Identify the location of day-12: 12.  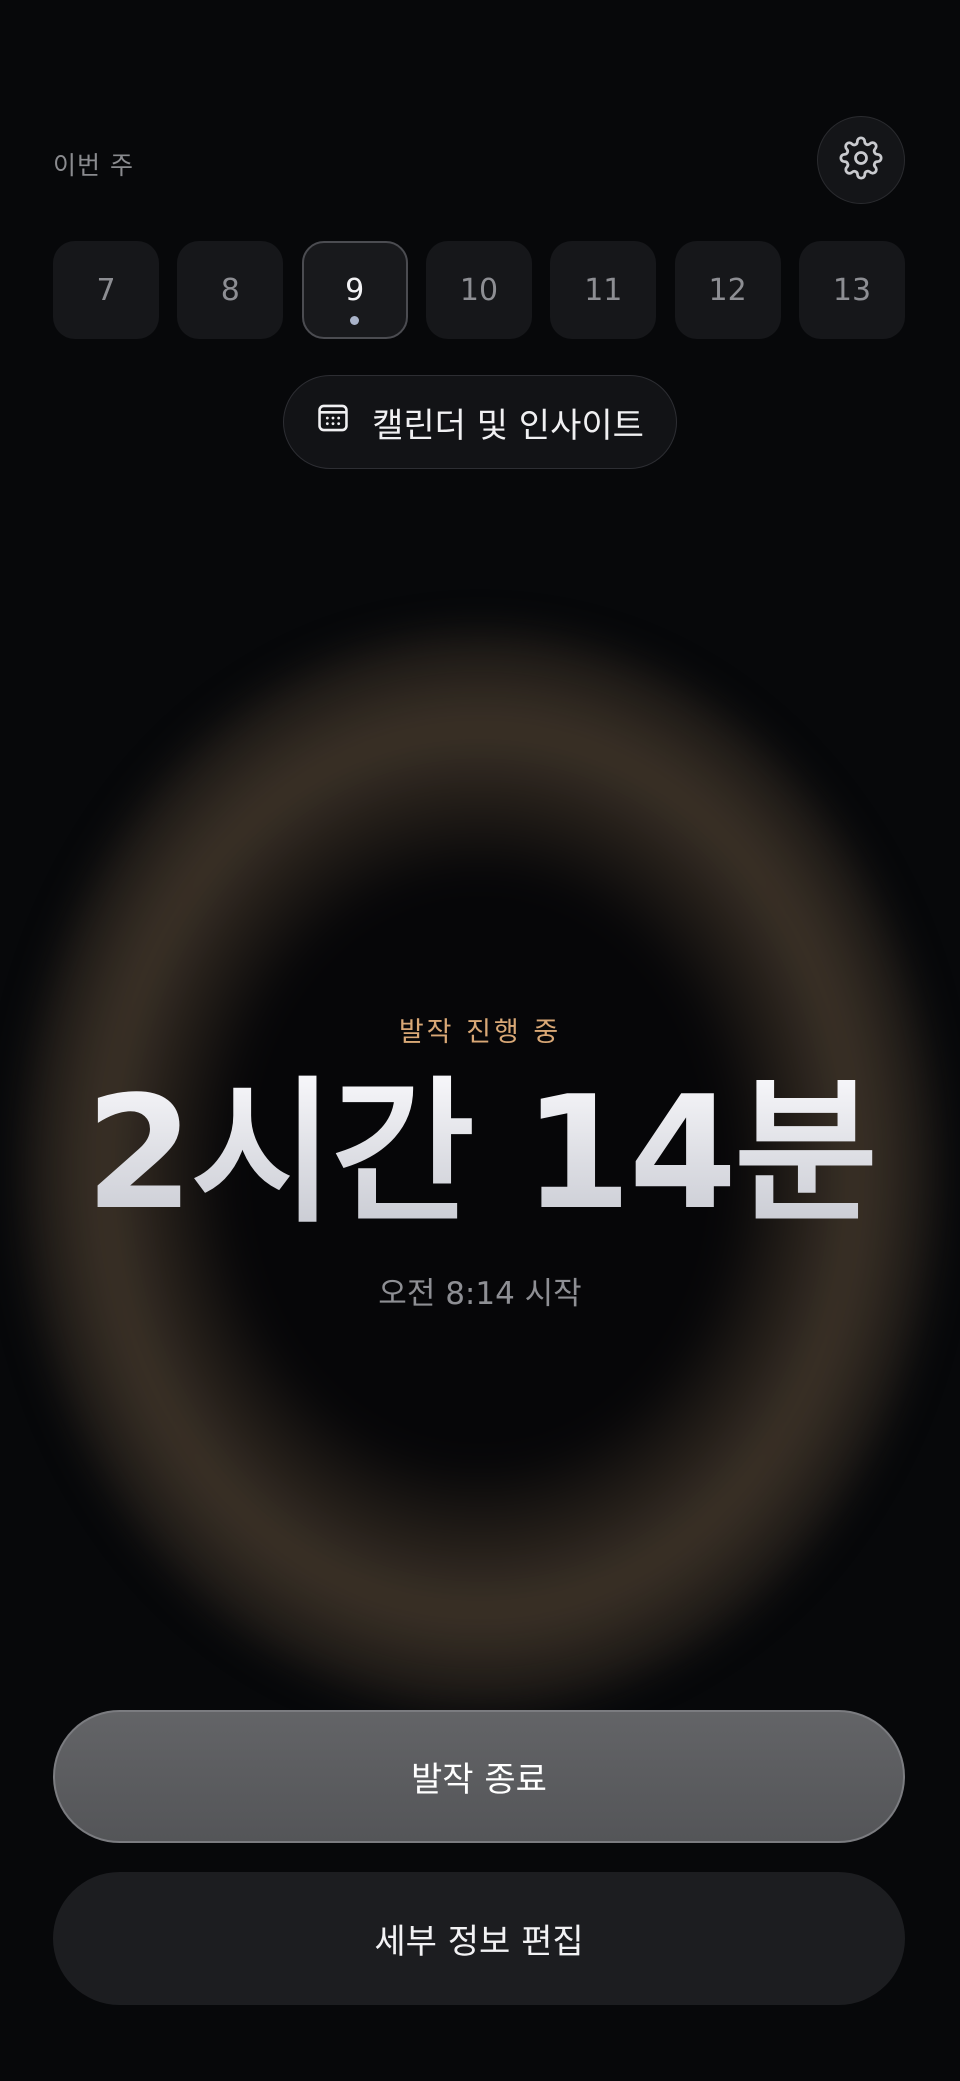
(727, 290).